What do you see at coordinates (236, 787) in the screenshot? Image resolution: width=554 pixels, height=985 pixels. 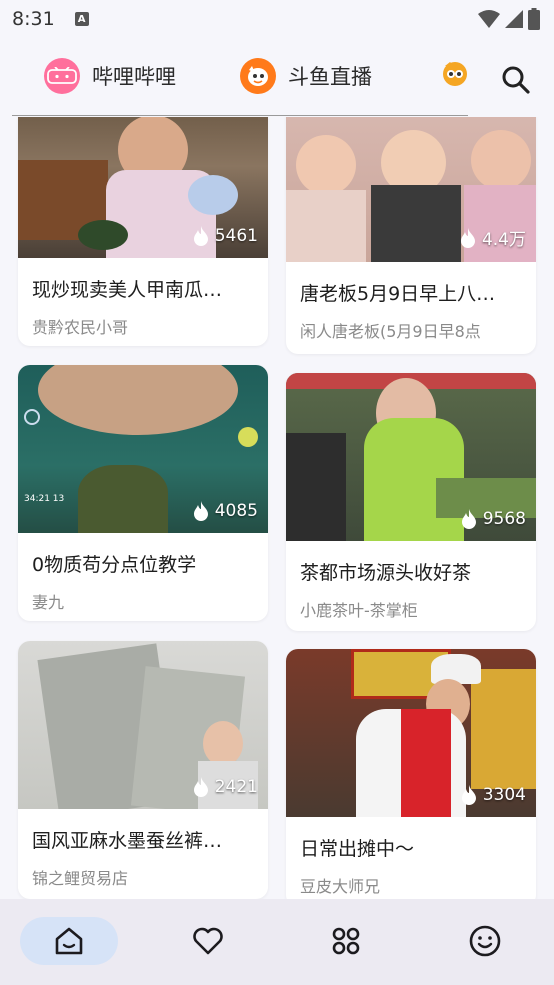 I see `heat-value: 2421` at bounding box center [236, 787].